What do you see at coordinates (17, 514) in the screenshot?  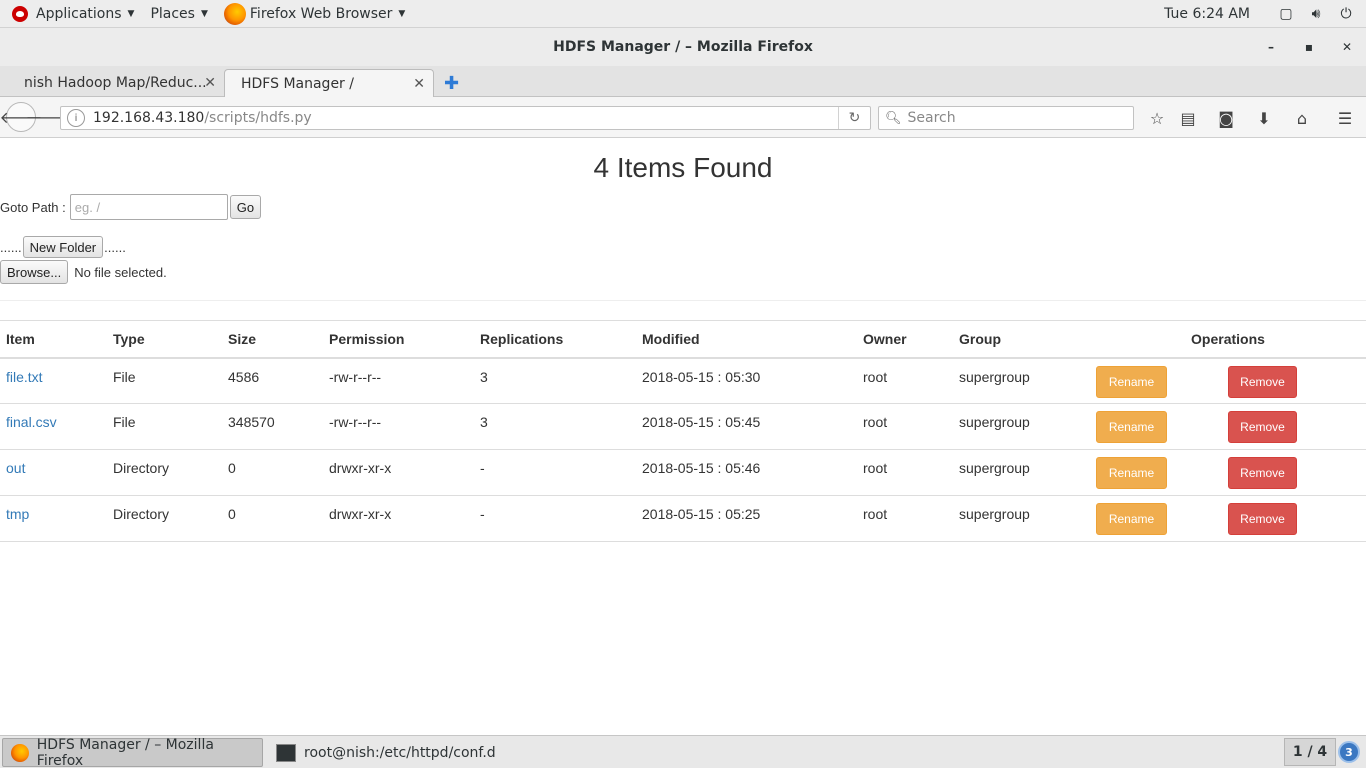 I see `item-link: tmp` at bounding box center [17, 514].